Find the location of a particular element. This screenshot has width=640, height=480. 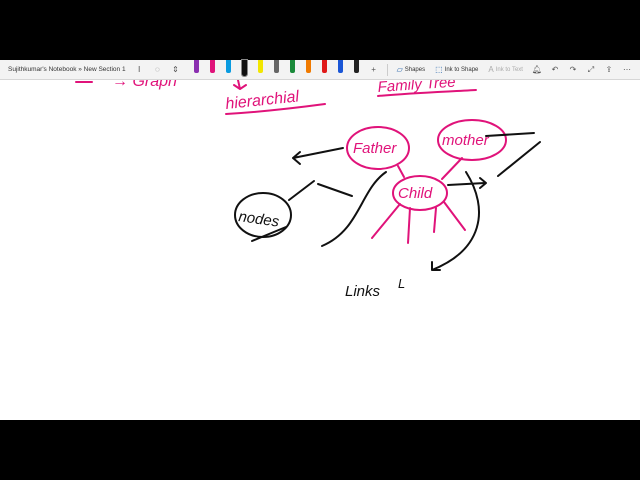

ink-to-shape-button: ⬚ Ink to Shape is located at coordinates (456, 69).